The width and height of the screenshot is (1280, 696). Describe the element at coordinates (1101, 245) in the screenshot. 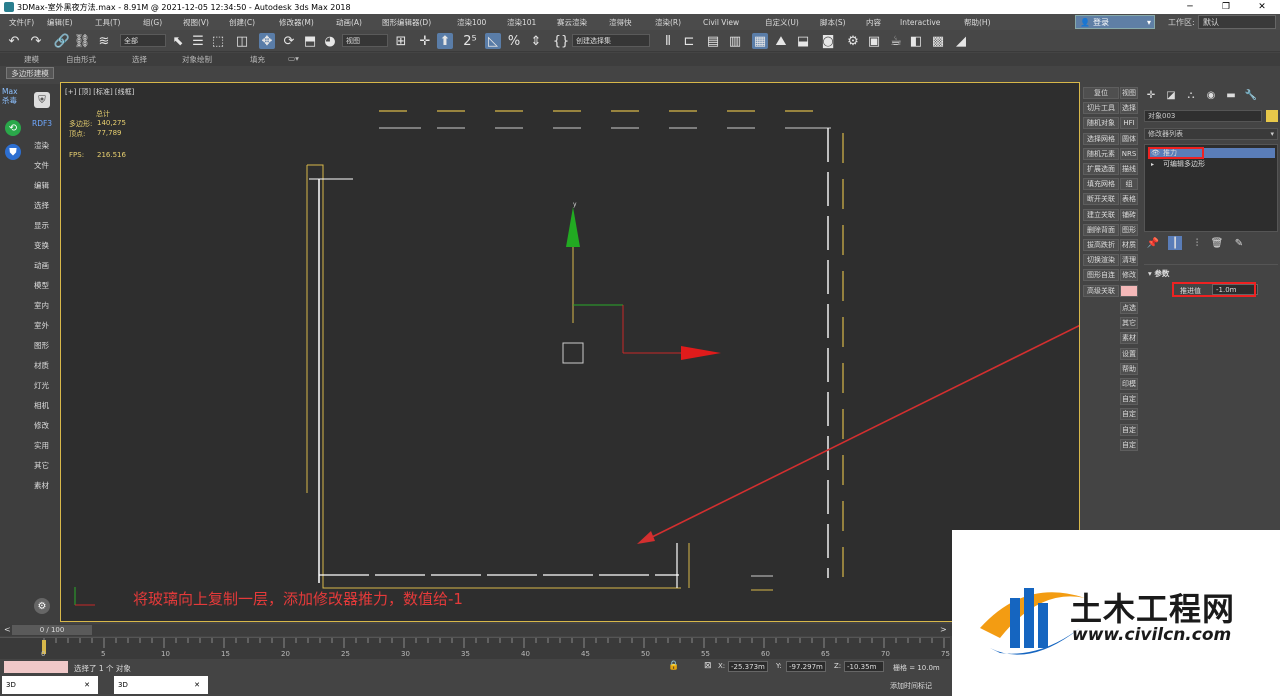

I see `plugin-button: 拔高跌折` at that location.